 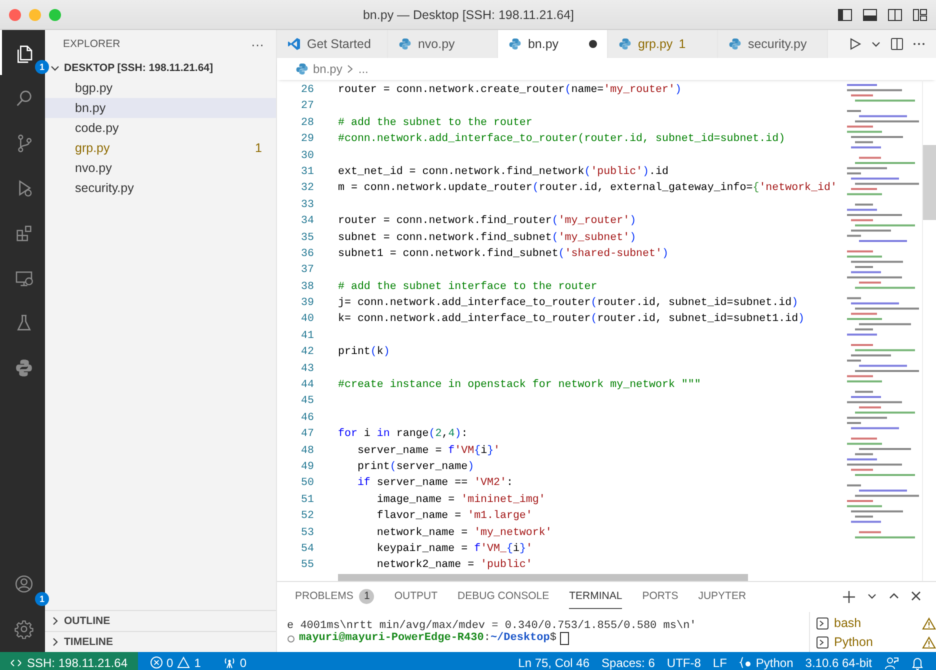 What do you see at coordinates (307, 270) in the screenshot?
I see `line-number: 37` at bounding box center [307, 270].